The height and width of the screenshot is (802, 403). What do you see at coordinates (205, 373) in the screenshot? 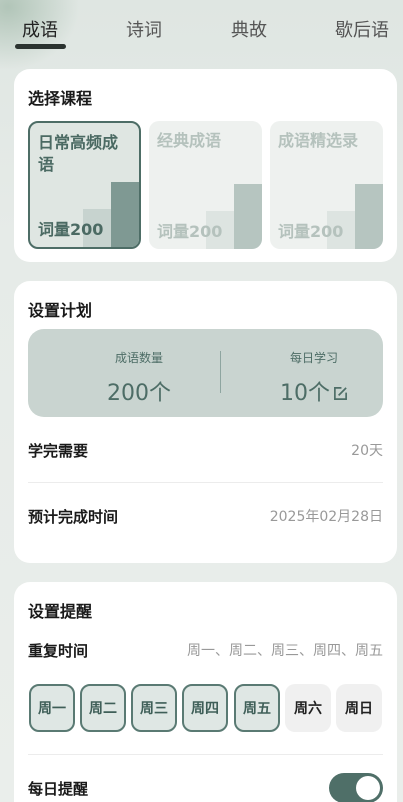
I see `plan-stats-panel: 成语数量 200个 每日学习 10个` at bounding box center [205, 373].